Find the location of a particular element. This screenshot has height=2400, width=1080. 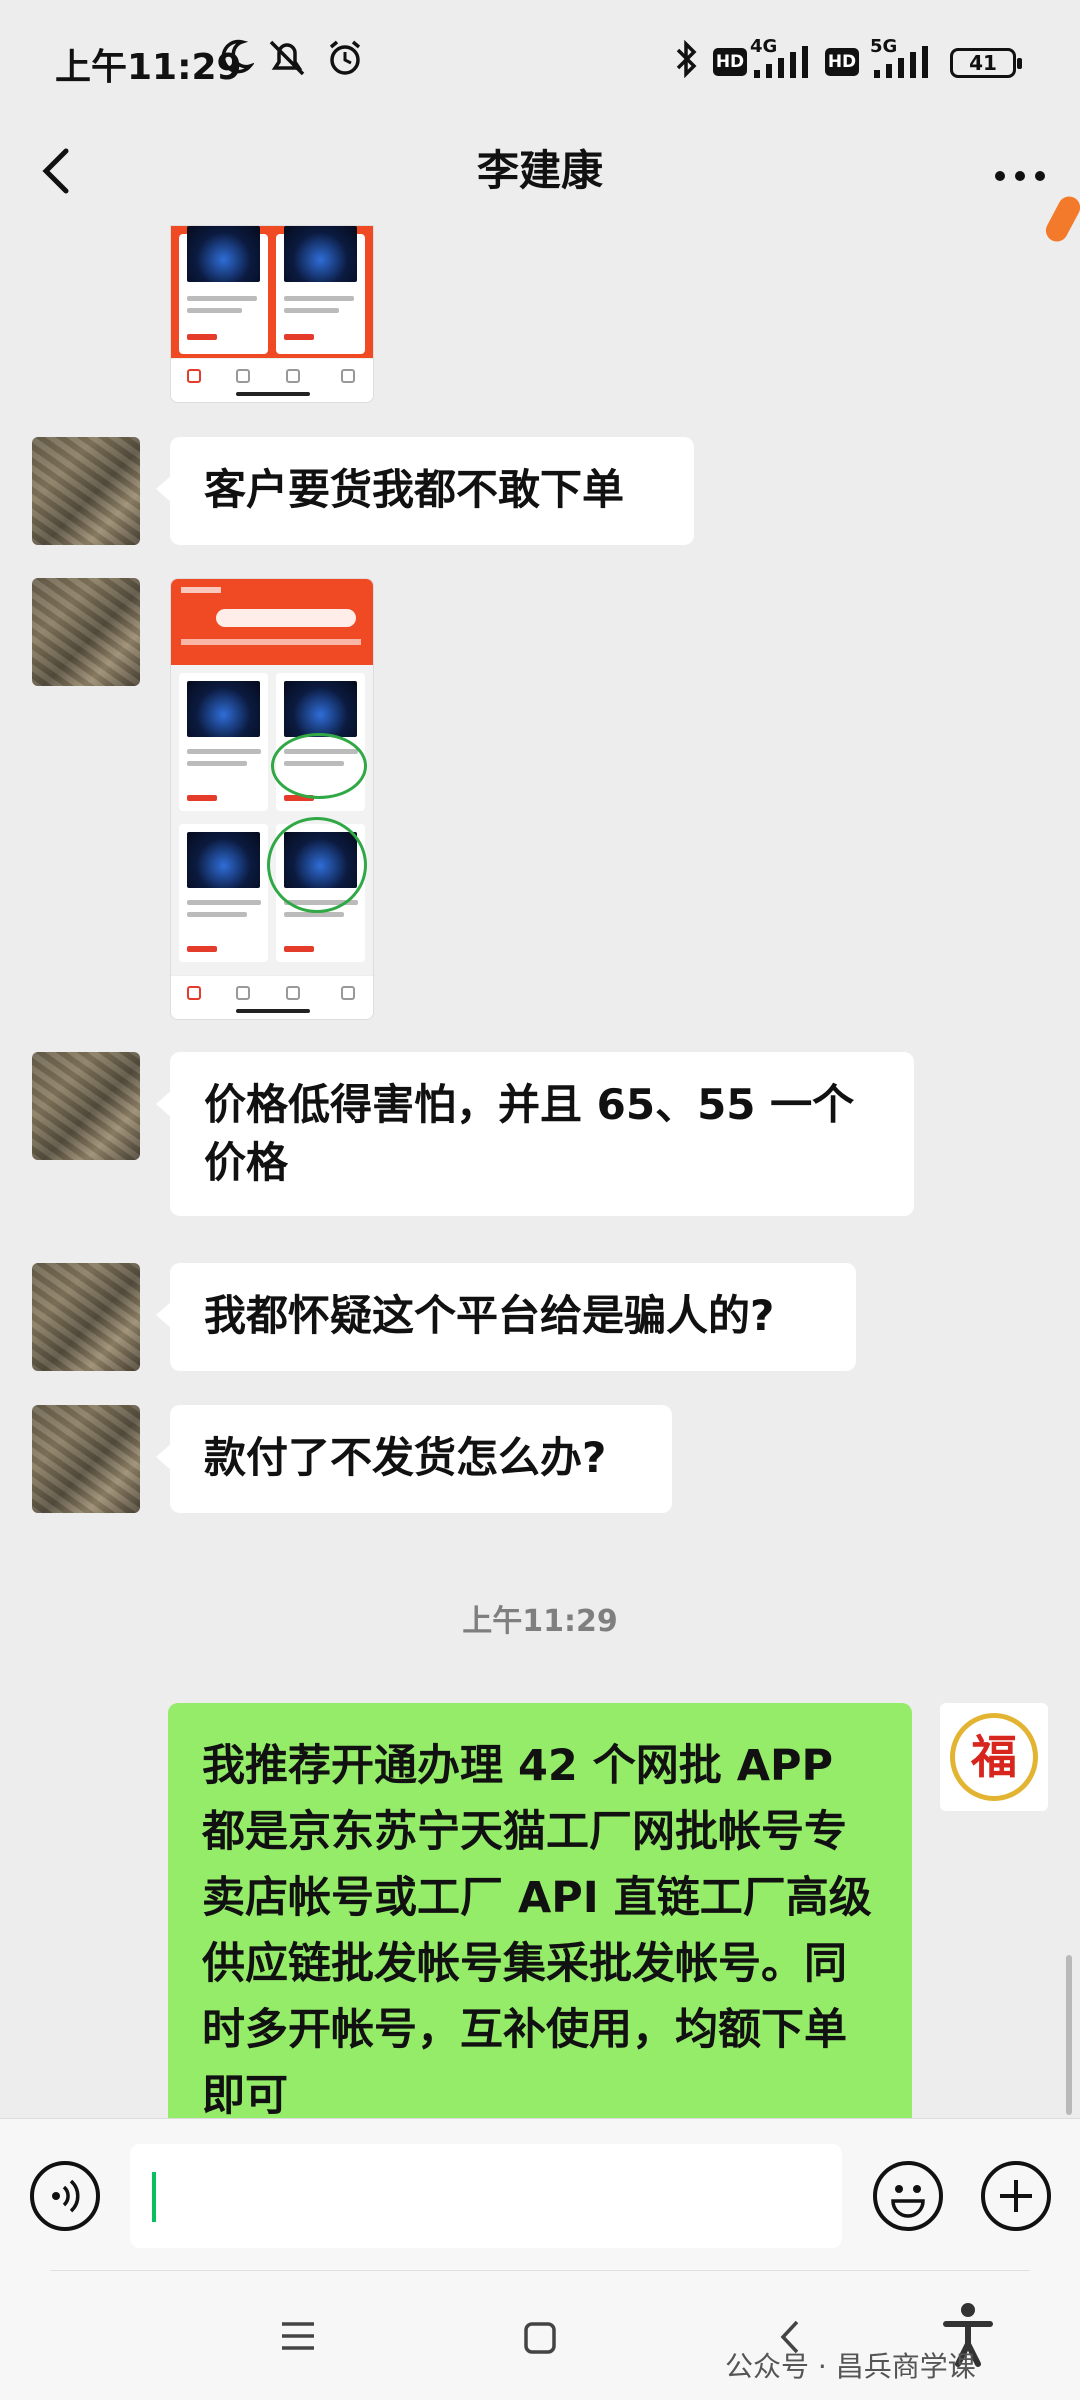

chat-title: 李建康 is located at coordinates (539, 170).